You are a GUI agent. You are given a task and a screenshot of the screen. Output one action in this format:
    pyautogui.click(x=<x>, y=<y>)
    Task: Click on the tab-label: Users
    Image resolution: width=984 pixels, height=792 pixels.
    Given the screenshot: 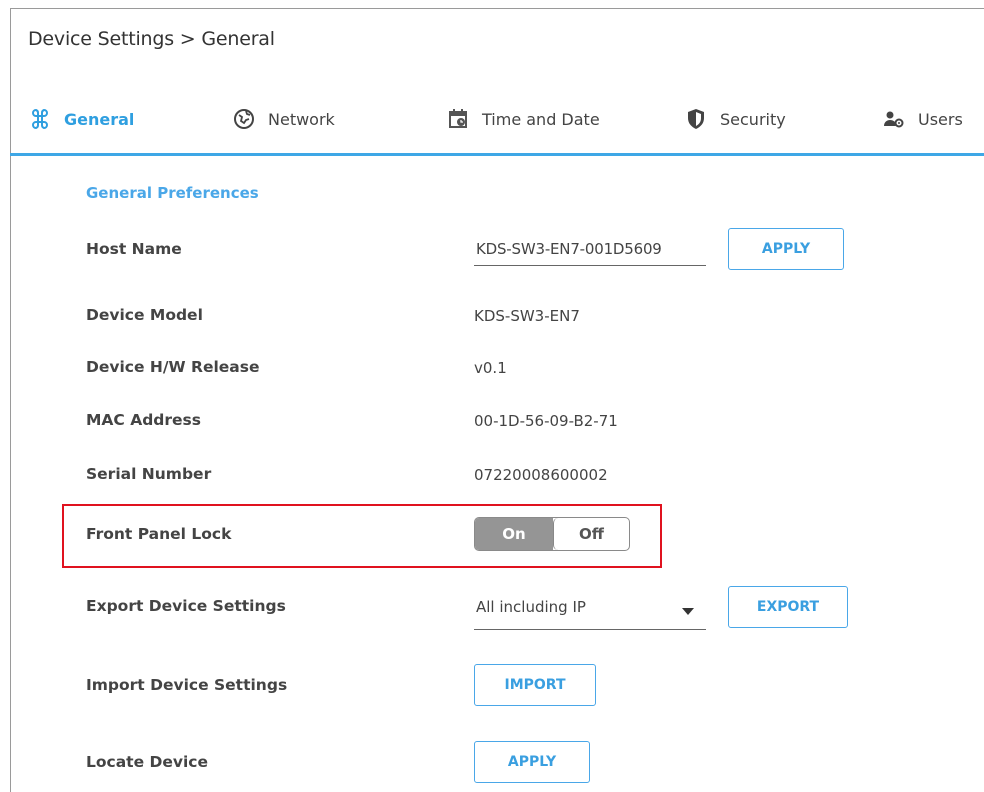 What is the action you would take?
    pyautogui.click(x=940, y=119)
    